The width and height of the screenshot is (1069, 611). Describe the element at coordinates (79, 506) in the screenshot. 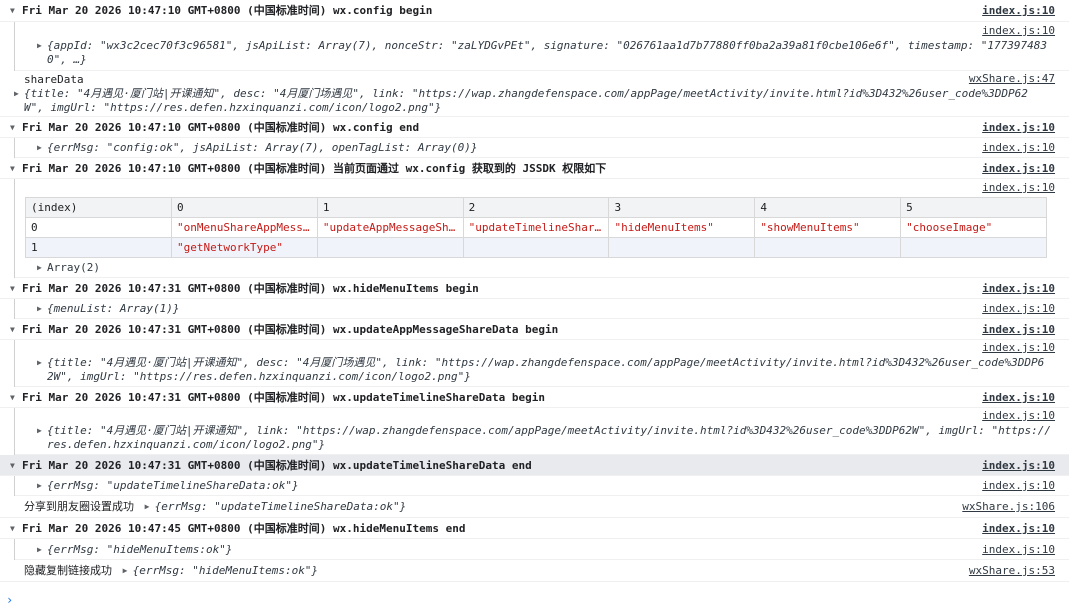

I see `log-text: 分享到朋友圈设置成功` at that location.